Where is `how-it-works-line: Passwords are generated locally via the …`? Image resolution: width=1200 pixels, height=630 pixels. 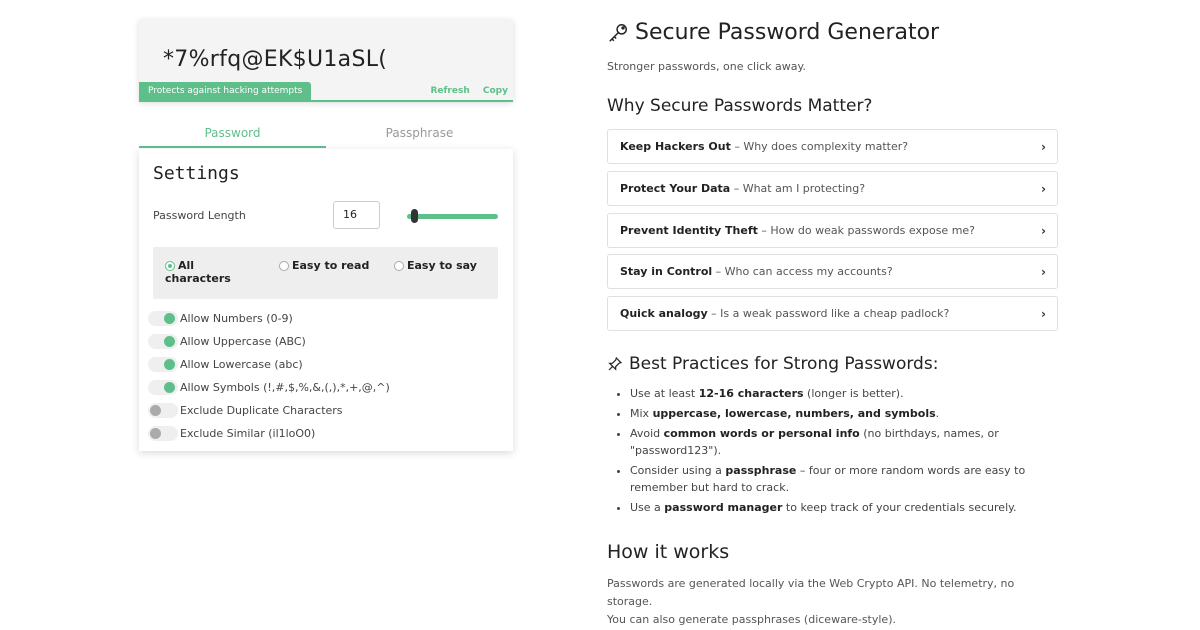 how-it-works-line: Passwords are generated locally via the … is located at coordinates (811, 592).